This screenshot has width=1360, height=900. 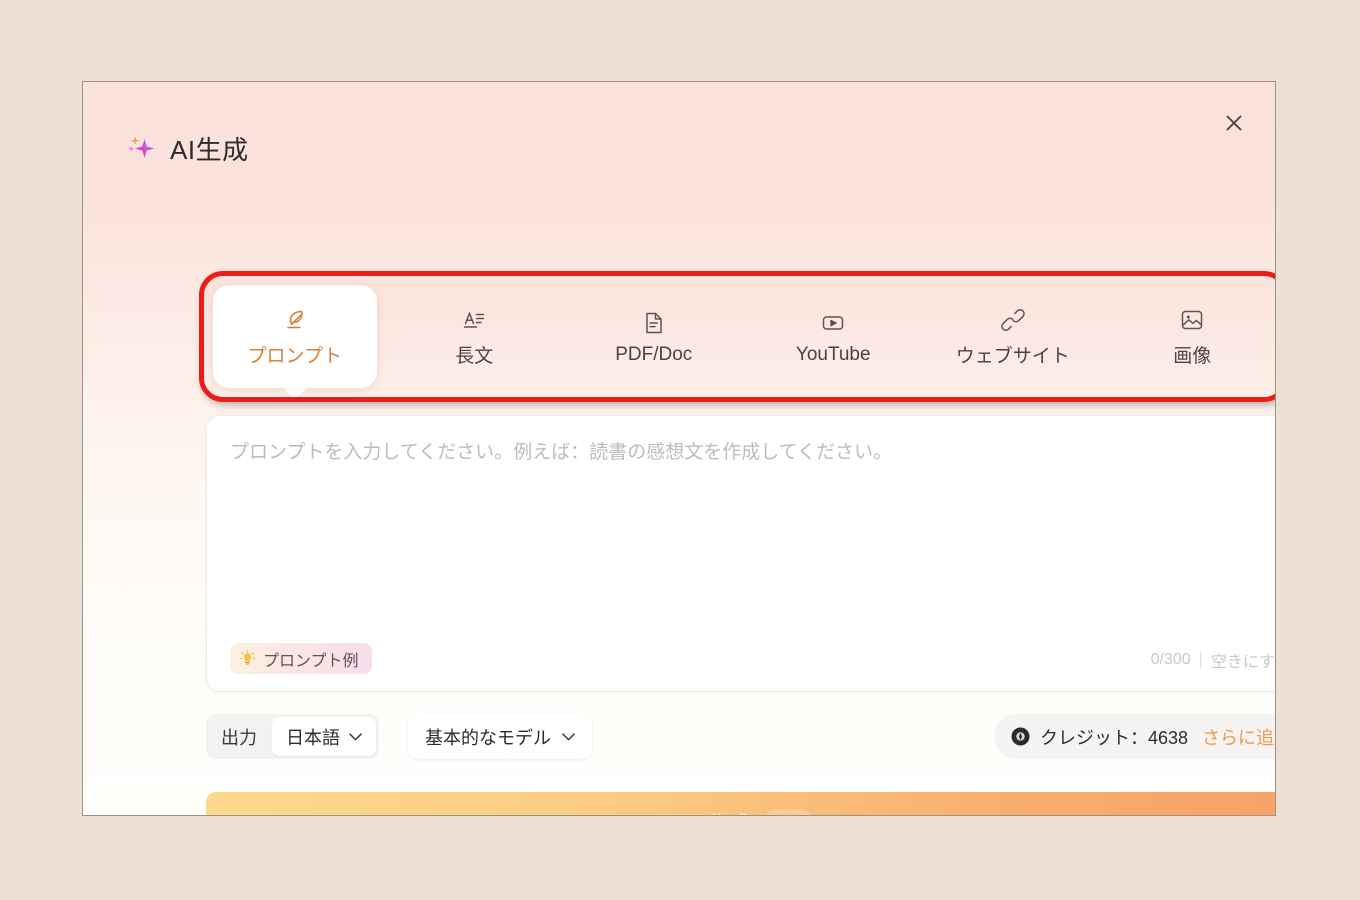 What do you see at coordinates (295, 336) in the screenshot?
I see `tab-prompt: プロンプト` at bounding box center [295, 336].